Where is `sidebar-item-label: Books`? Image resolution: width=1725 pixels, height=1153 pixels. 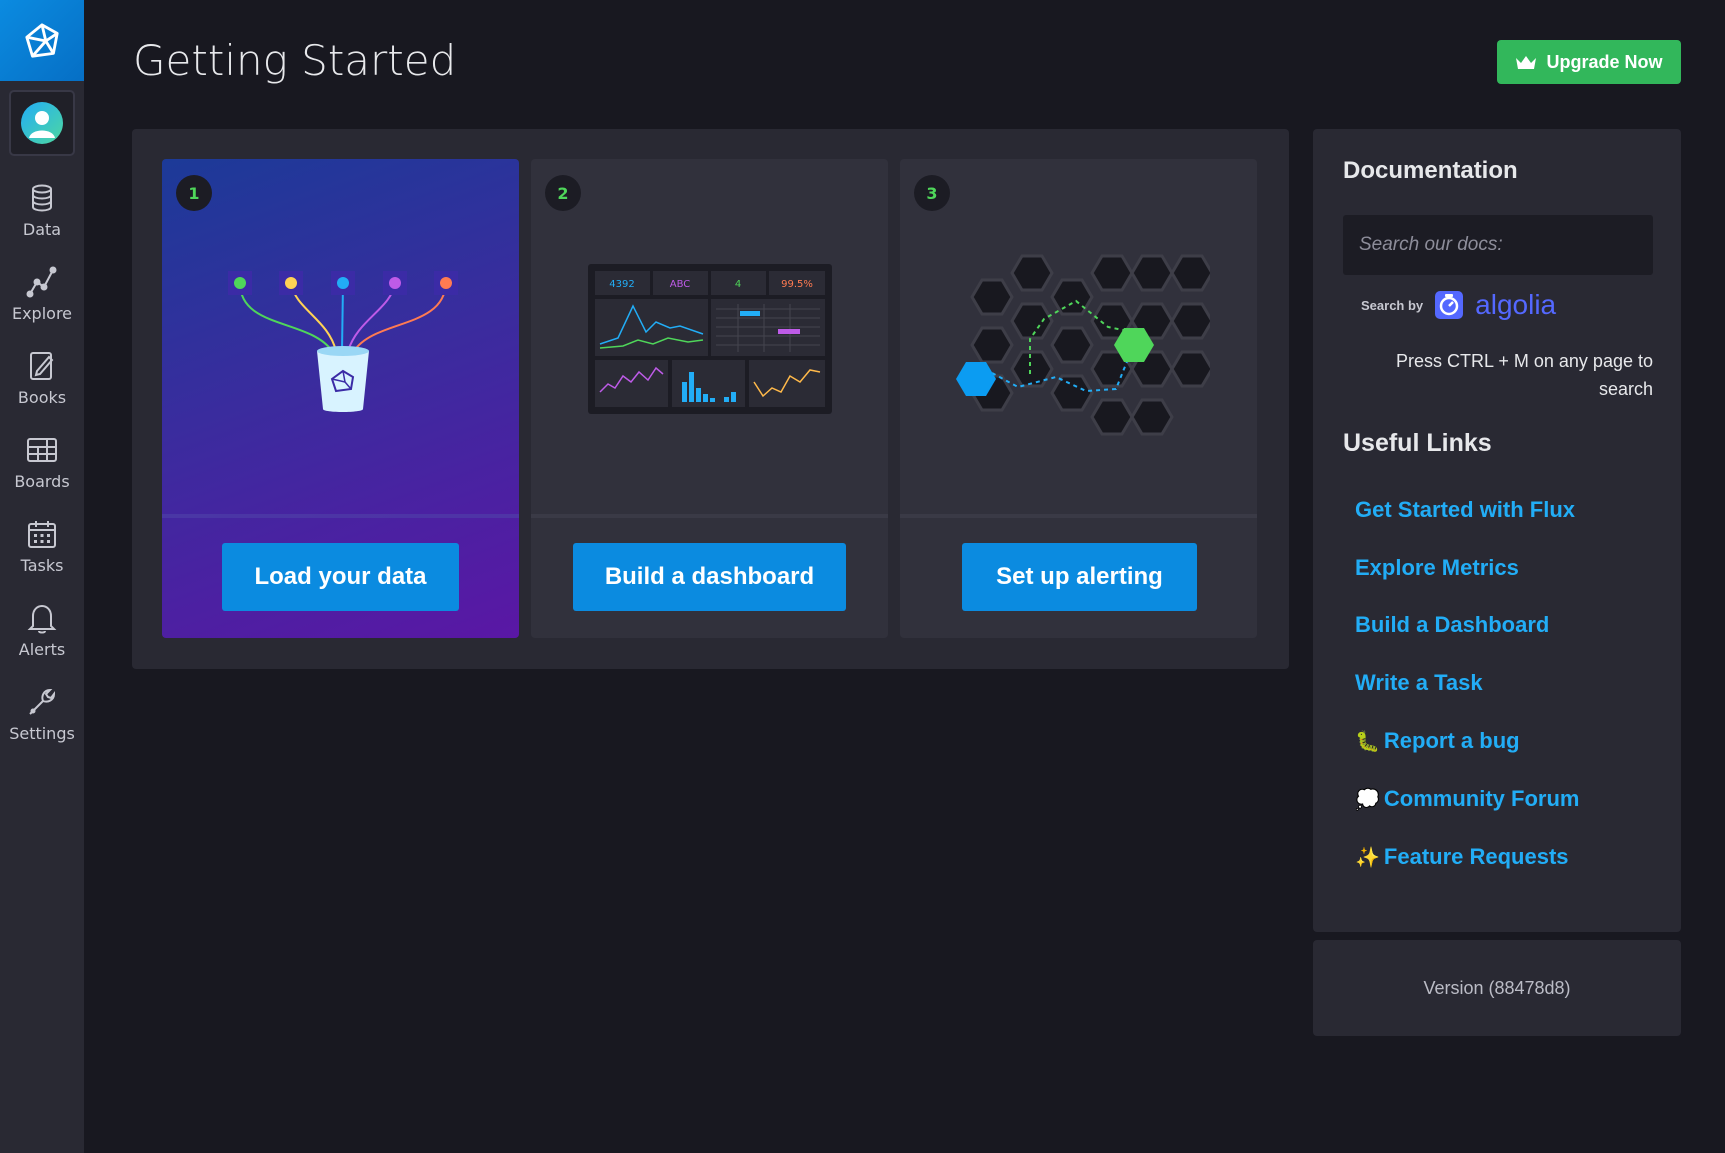 sidebar-item-label: Books is located at coordinates (42, 397).